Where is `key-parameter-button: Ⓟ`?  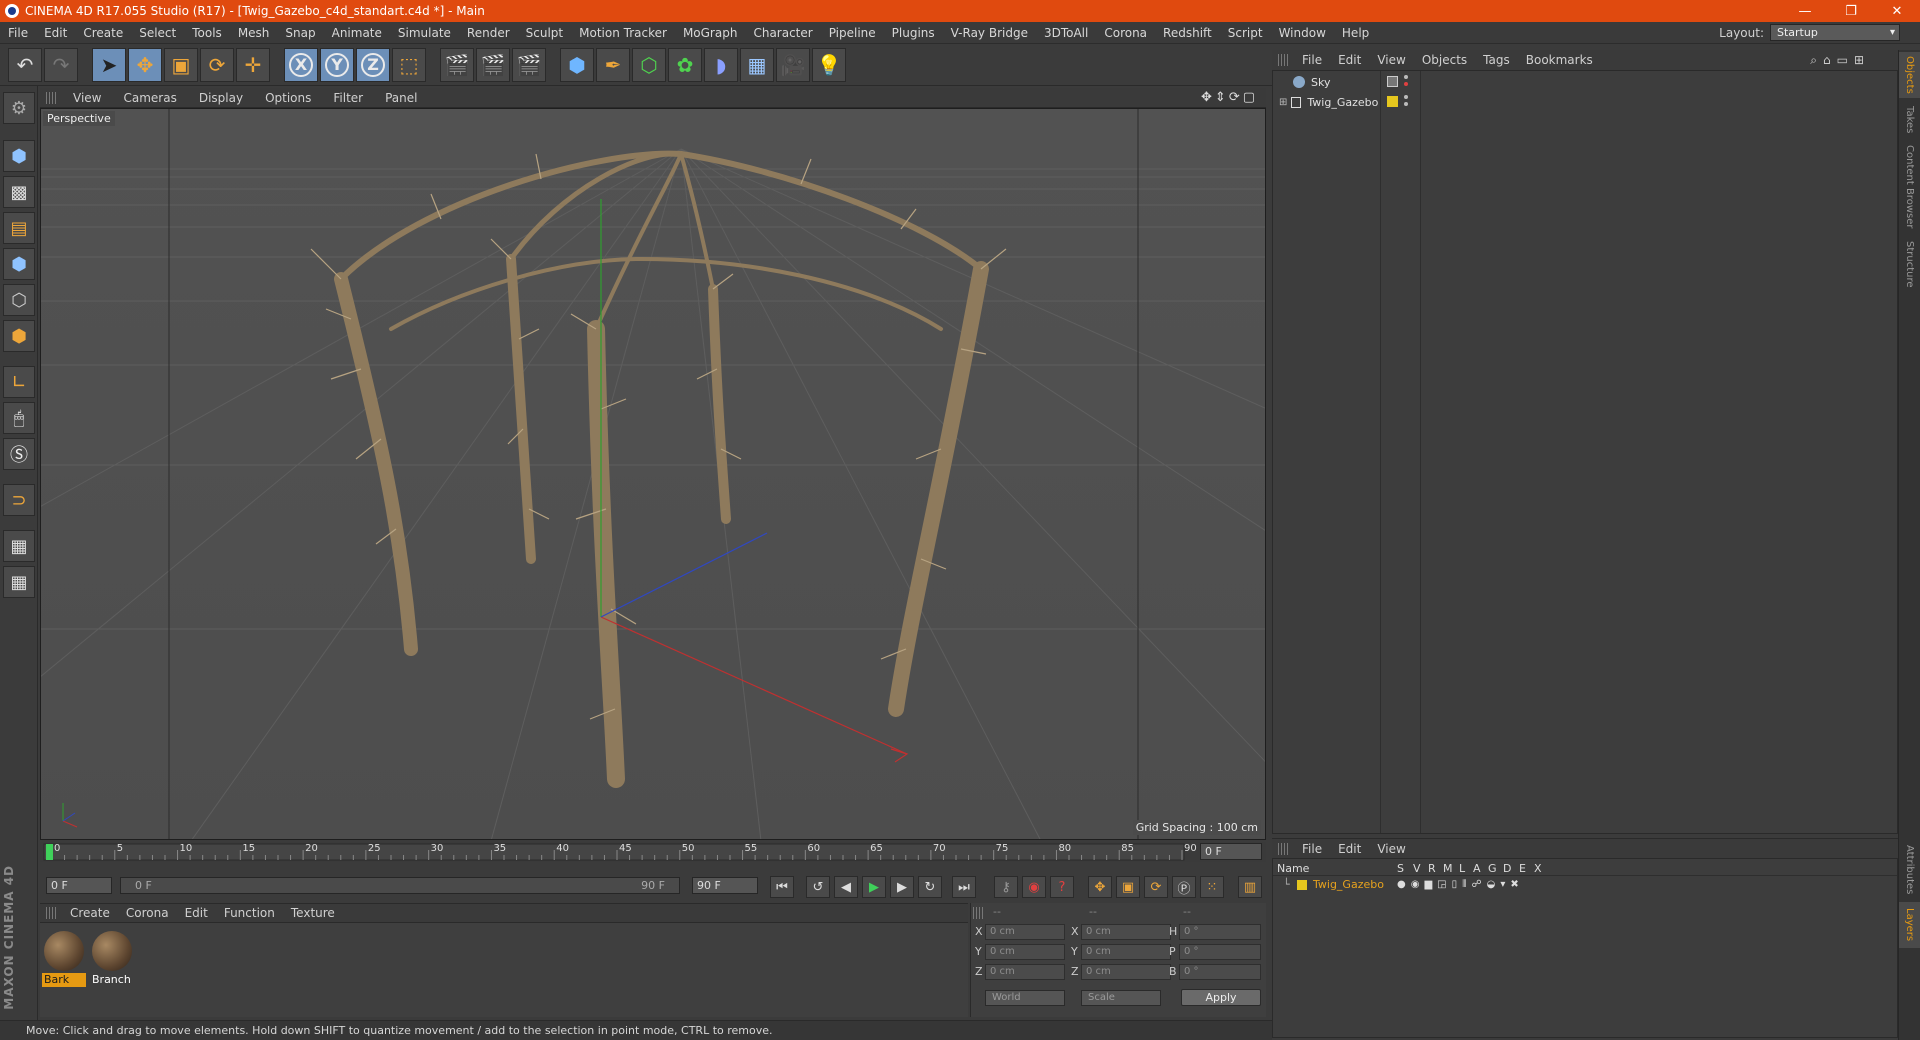 key-parameter-button: Ⓟ is located at coordinates (1184, 887).